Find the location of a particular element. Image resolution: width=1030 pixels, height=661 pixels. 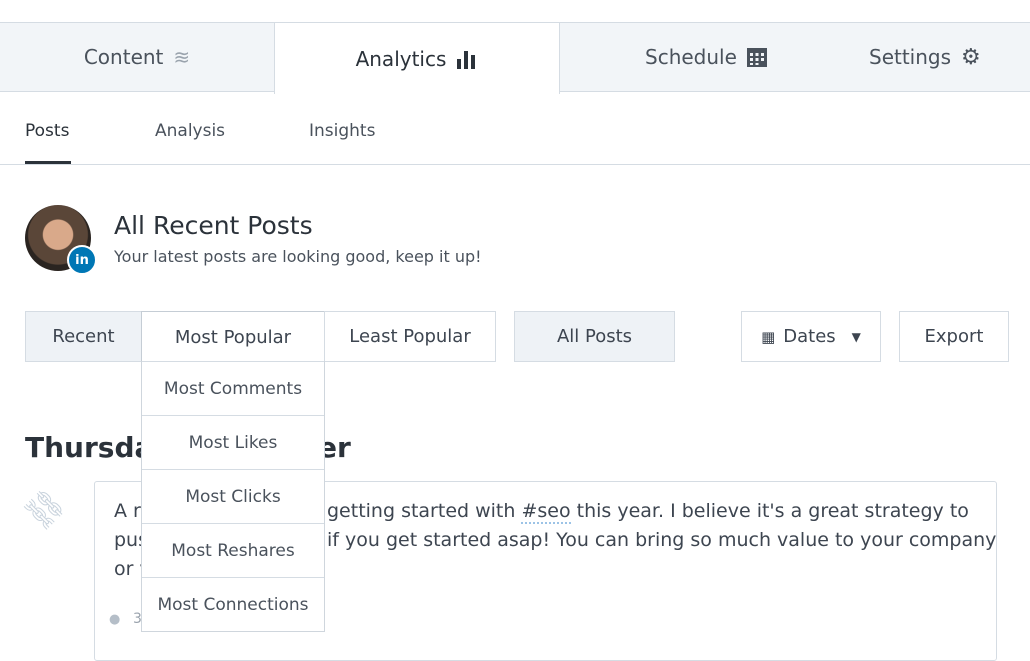

post-text: A r is located at coordinates (127, 511).